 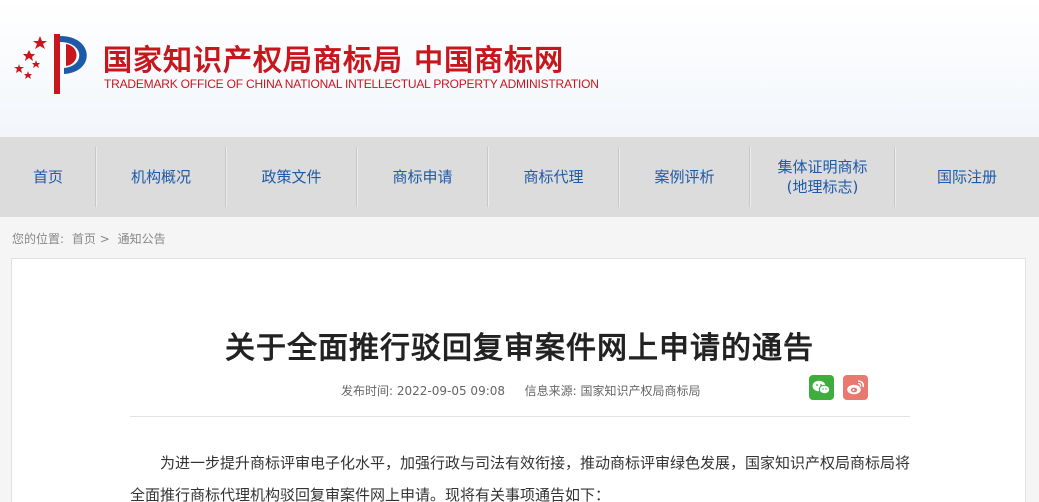 I want to click on title-divider, so click(x=520, y=416).